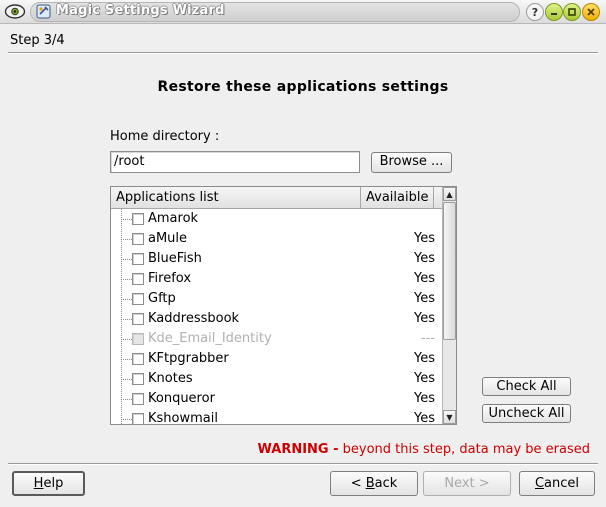  Describe the element at coordinates (303, 12) in the screenshot. I see `title-bar: Magic Settings Wizard ?` at that location.